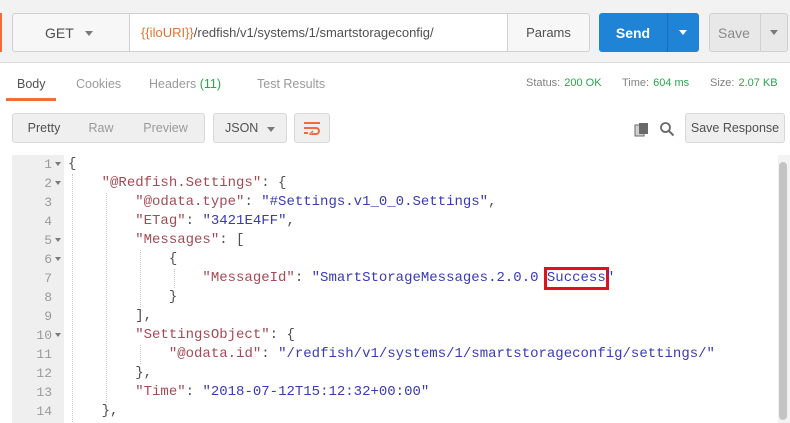  Describe the element at coordinates (190, 240) in the screenshot. I see `code-text: "Messages": [` at that location.